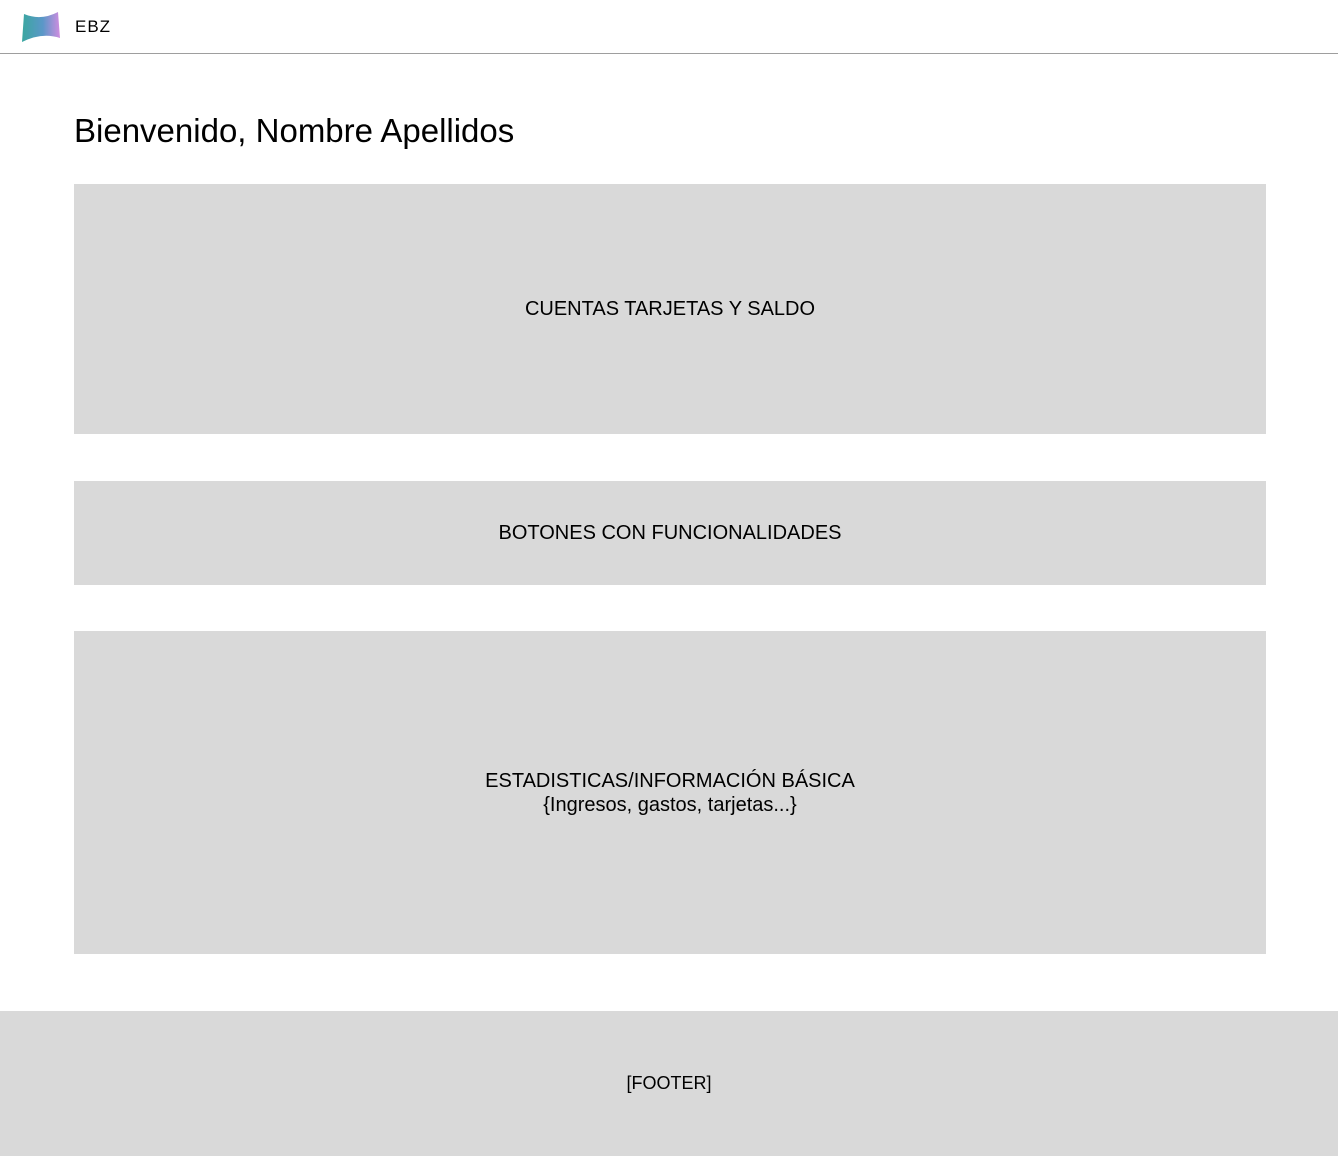  I want to click on footer-label: [FOOTER], so click(669, 1083).